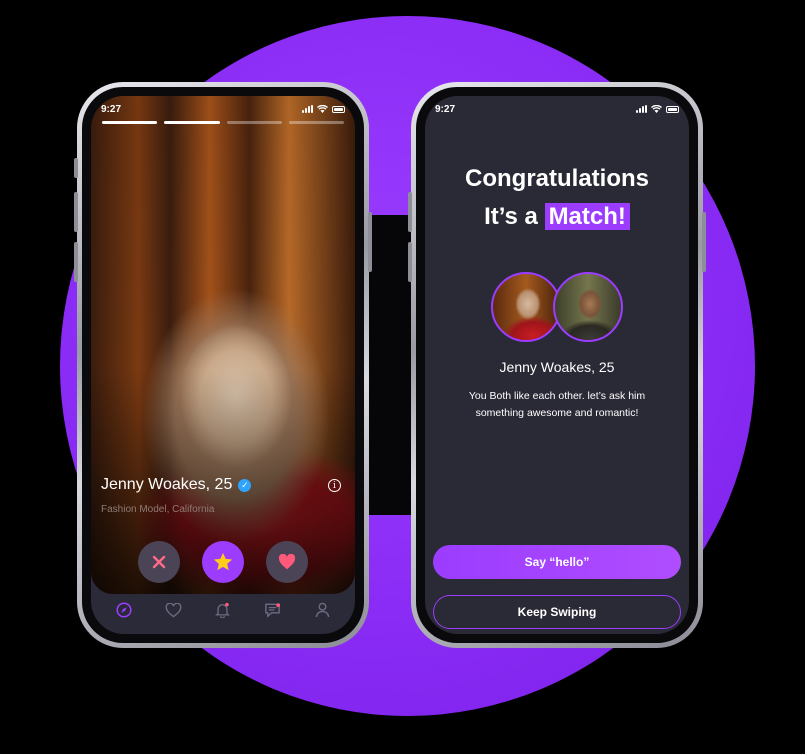 The width and height of the screenshot is (805, 754). I want to click on star-icon, so click(223, 561).